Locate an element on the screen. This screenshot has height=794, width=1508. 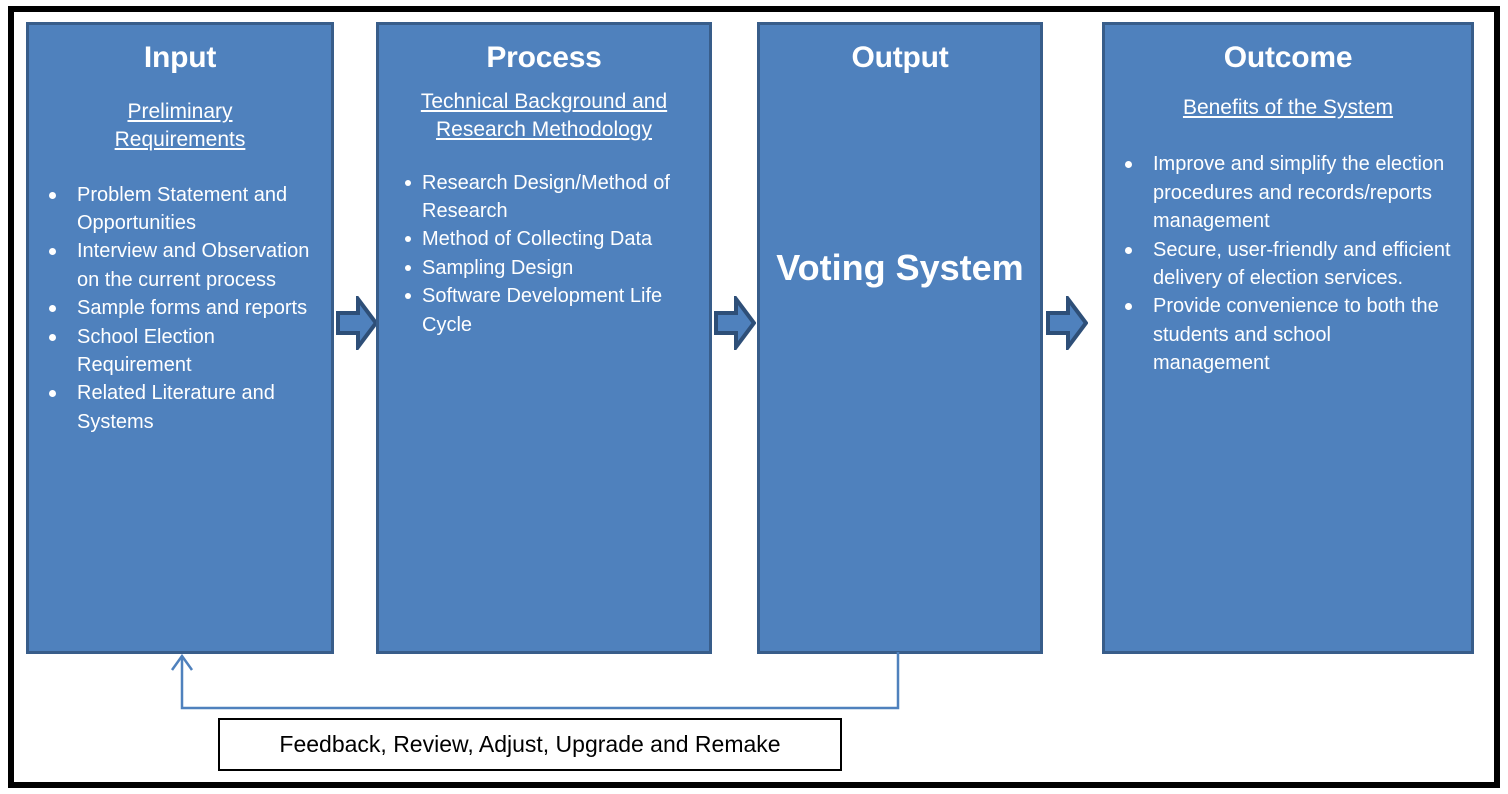
stage-title-input: Input is located at coordinates (180, 57).